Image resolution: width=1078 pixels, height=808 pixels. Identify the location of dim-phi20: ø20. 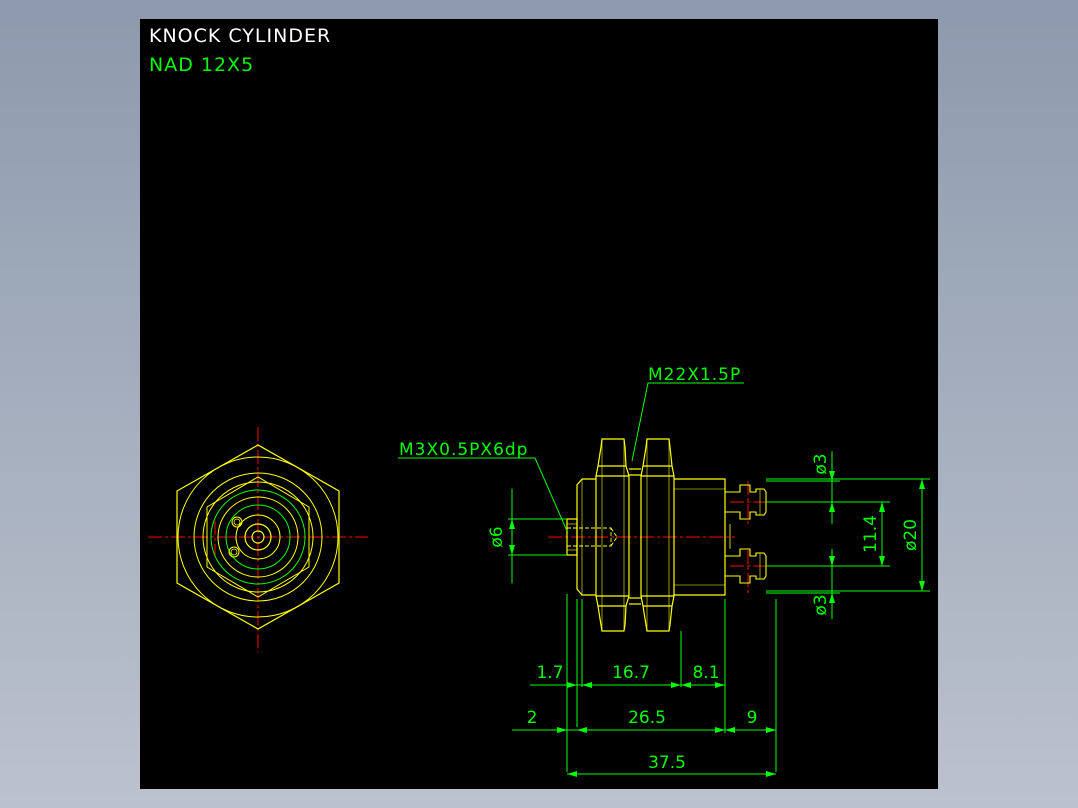
(911, 535).